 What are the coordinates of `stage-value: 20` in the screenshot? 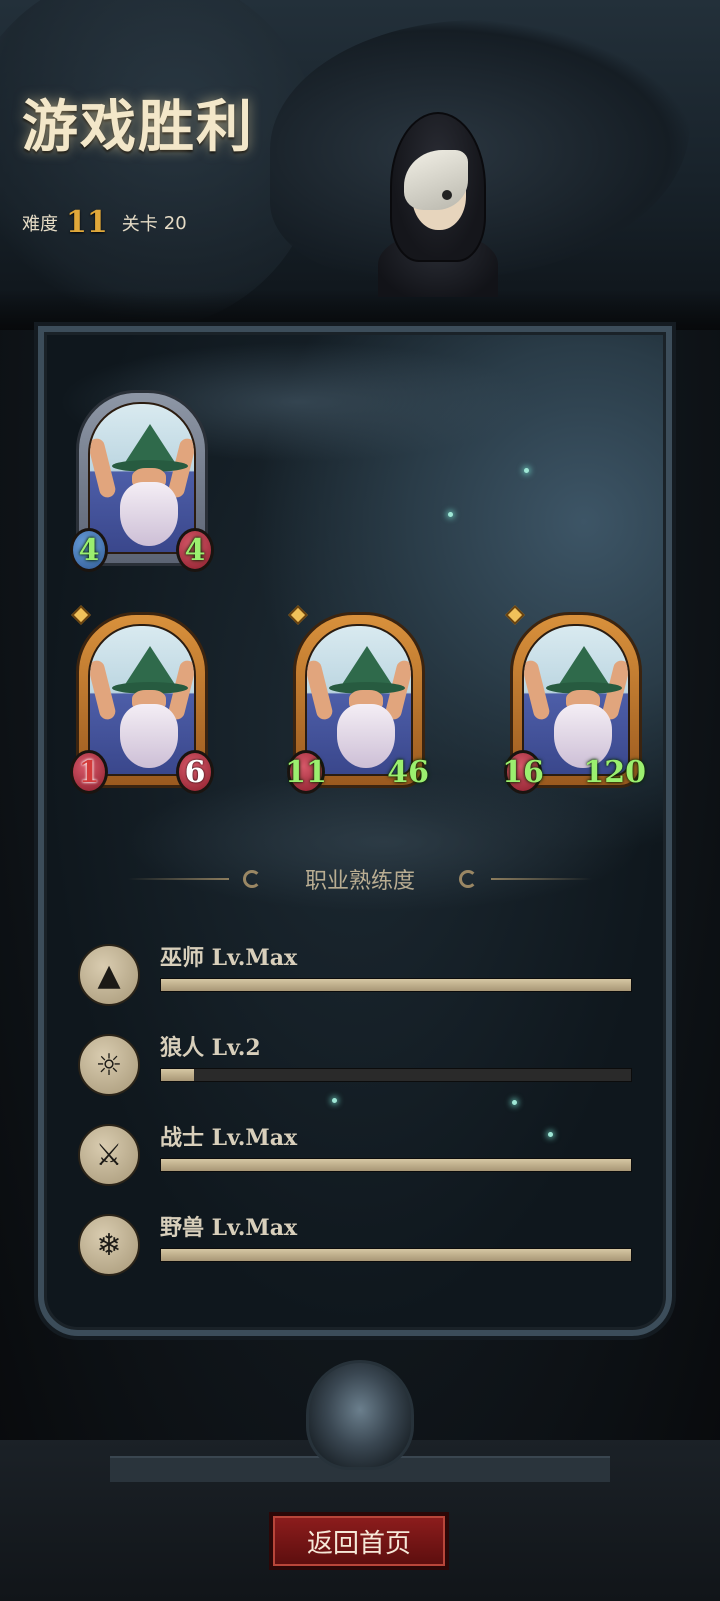 It's located at (175, 223).